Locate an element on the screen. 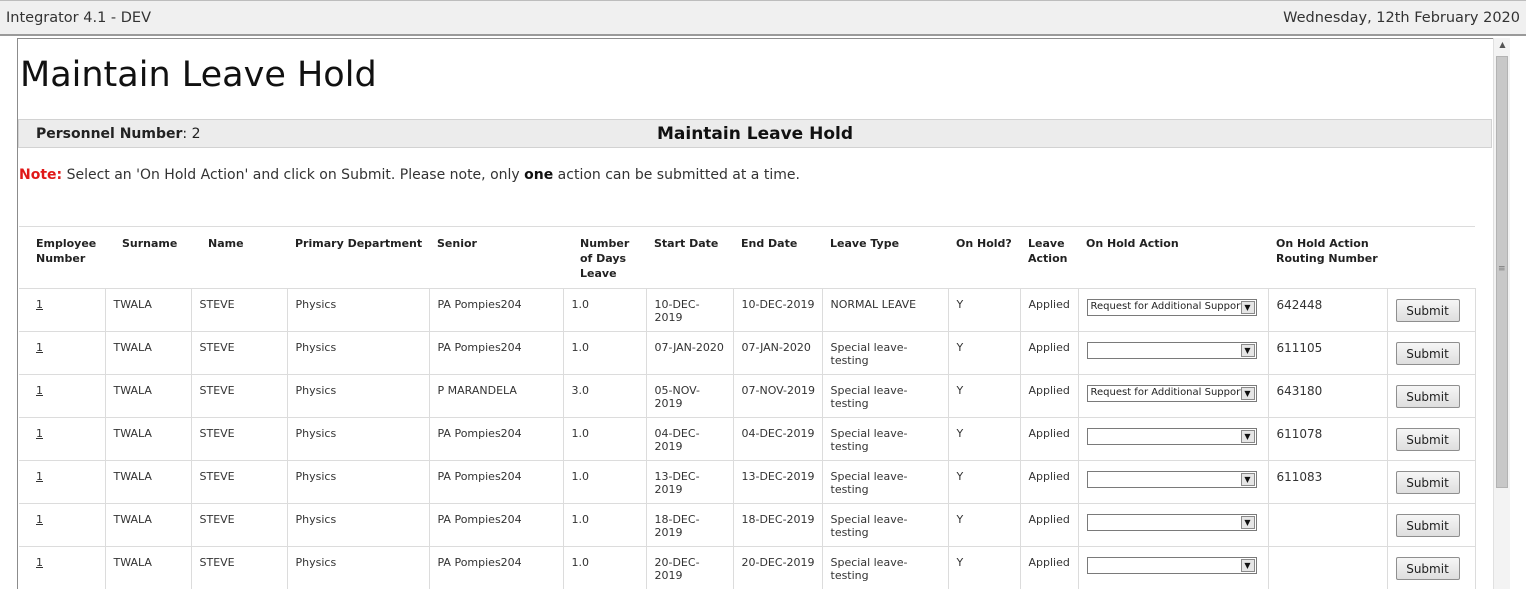 The height and width of the screenshot is (589, 1526). page-title: Maintain Leave Hold is located at coordinates (198, 75).